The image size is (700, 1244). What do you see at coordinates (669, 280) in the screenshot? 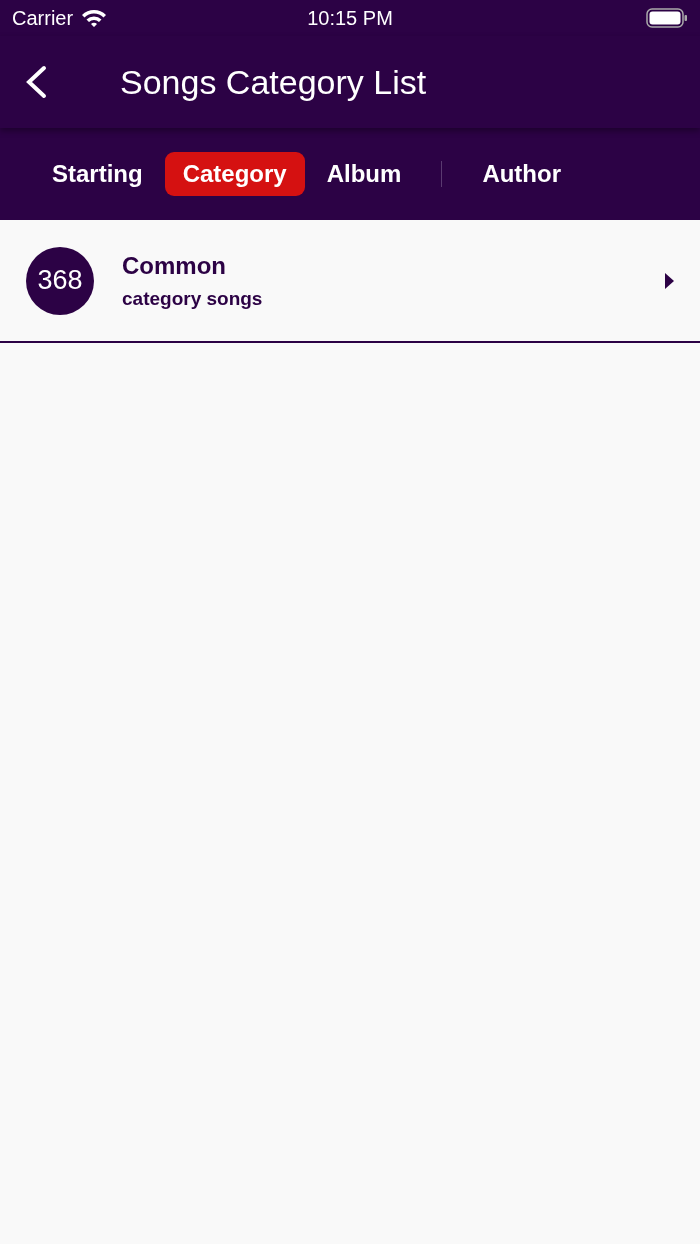
I see `caret-icon` at bounding box center [669, 280].